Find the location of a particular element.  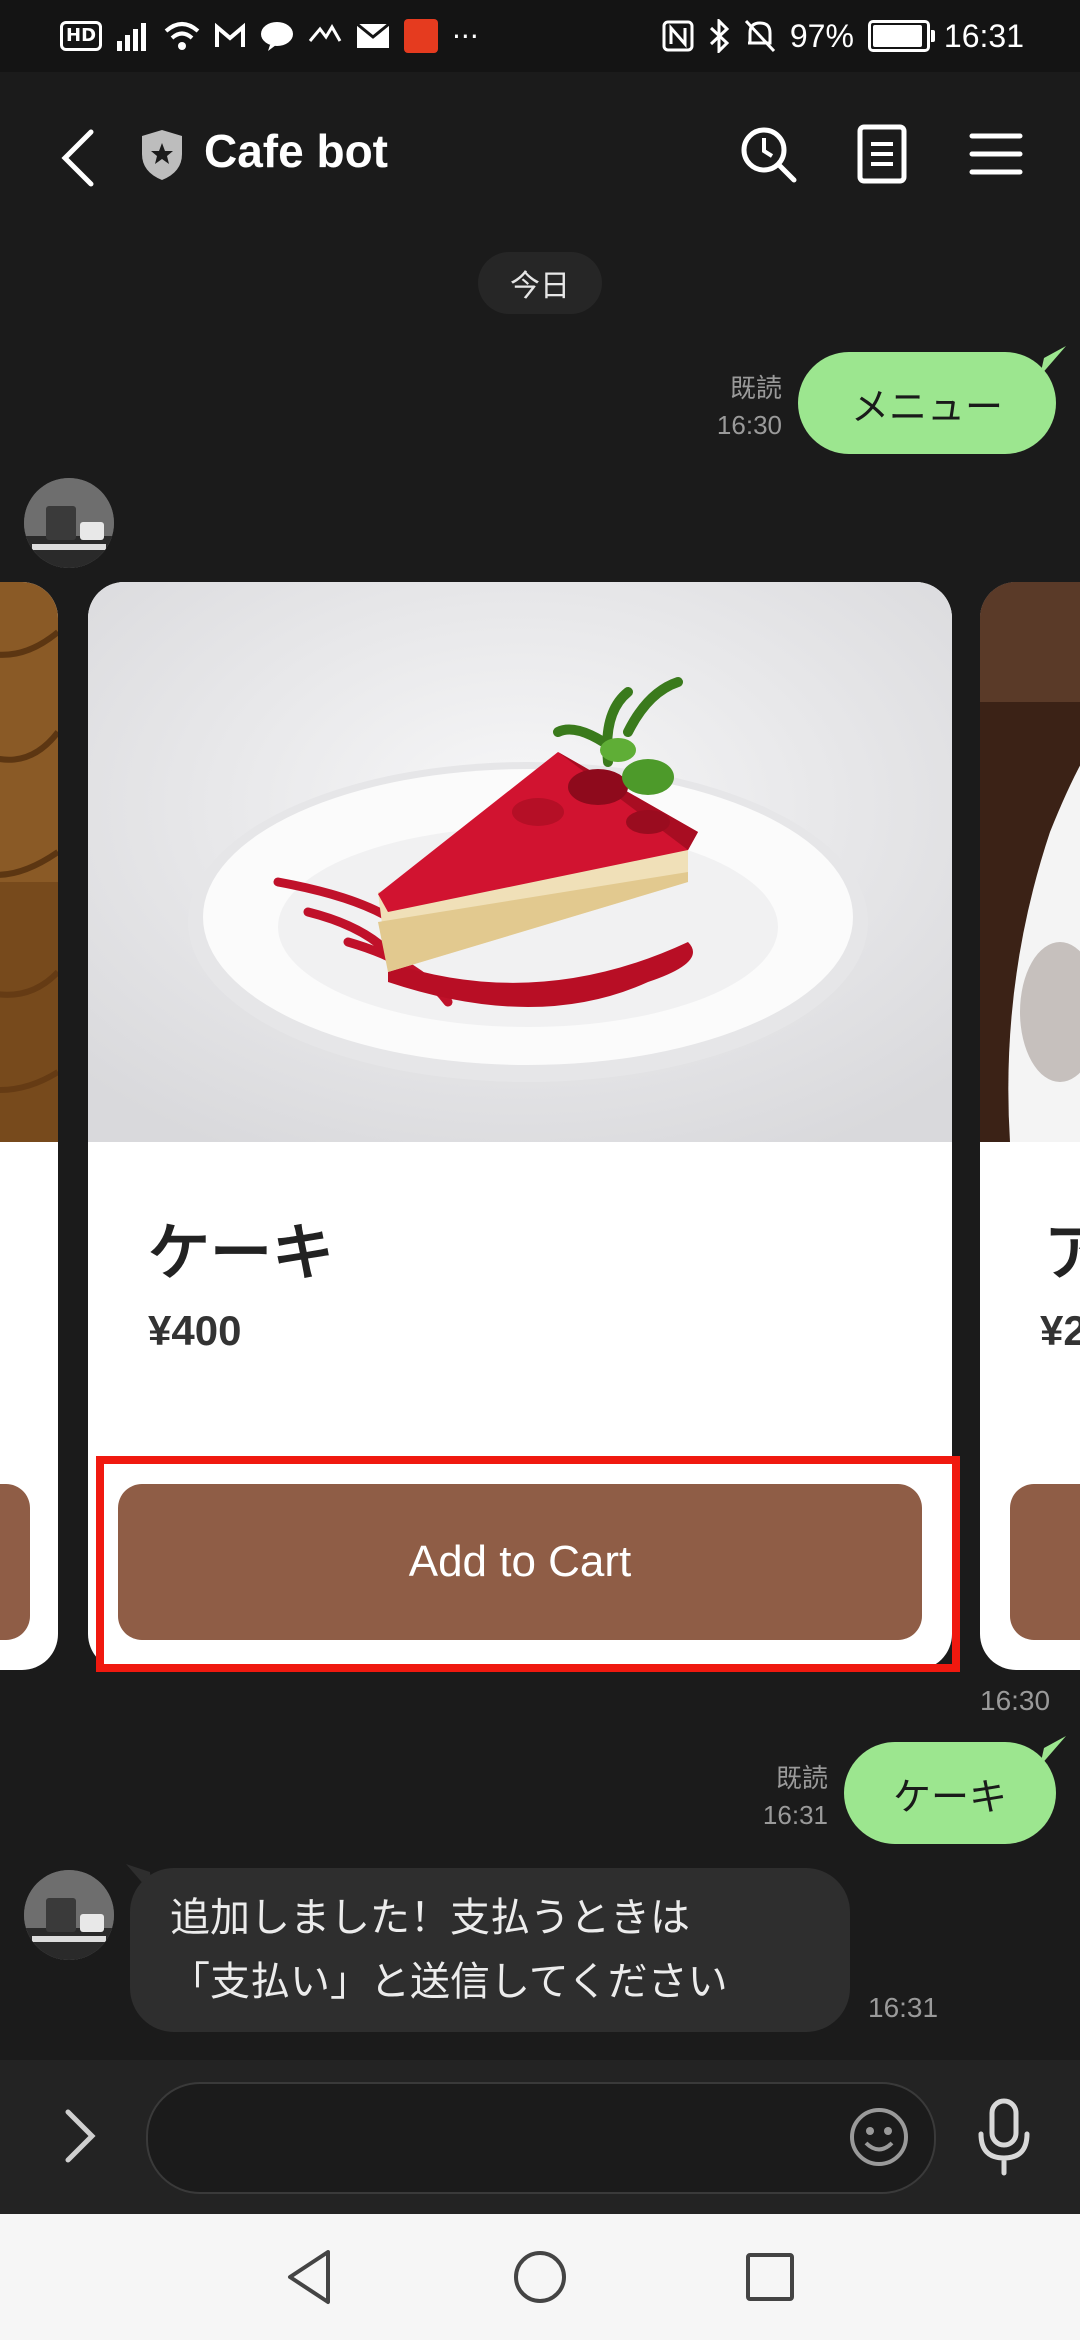

product-price-partial: ¥2 is located at coordinates (1060, 1330).